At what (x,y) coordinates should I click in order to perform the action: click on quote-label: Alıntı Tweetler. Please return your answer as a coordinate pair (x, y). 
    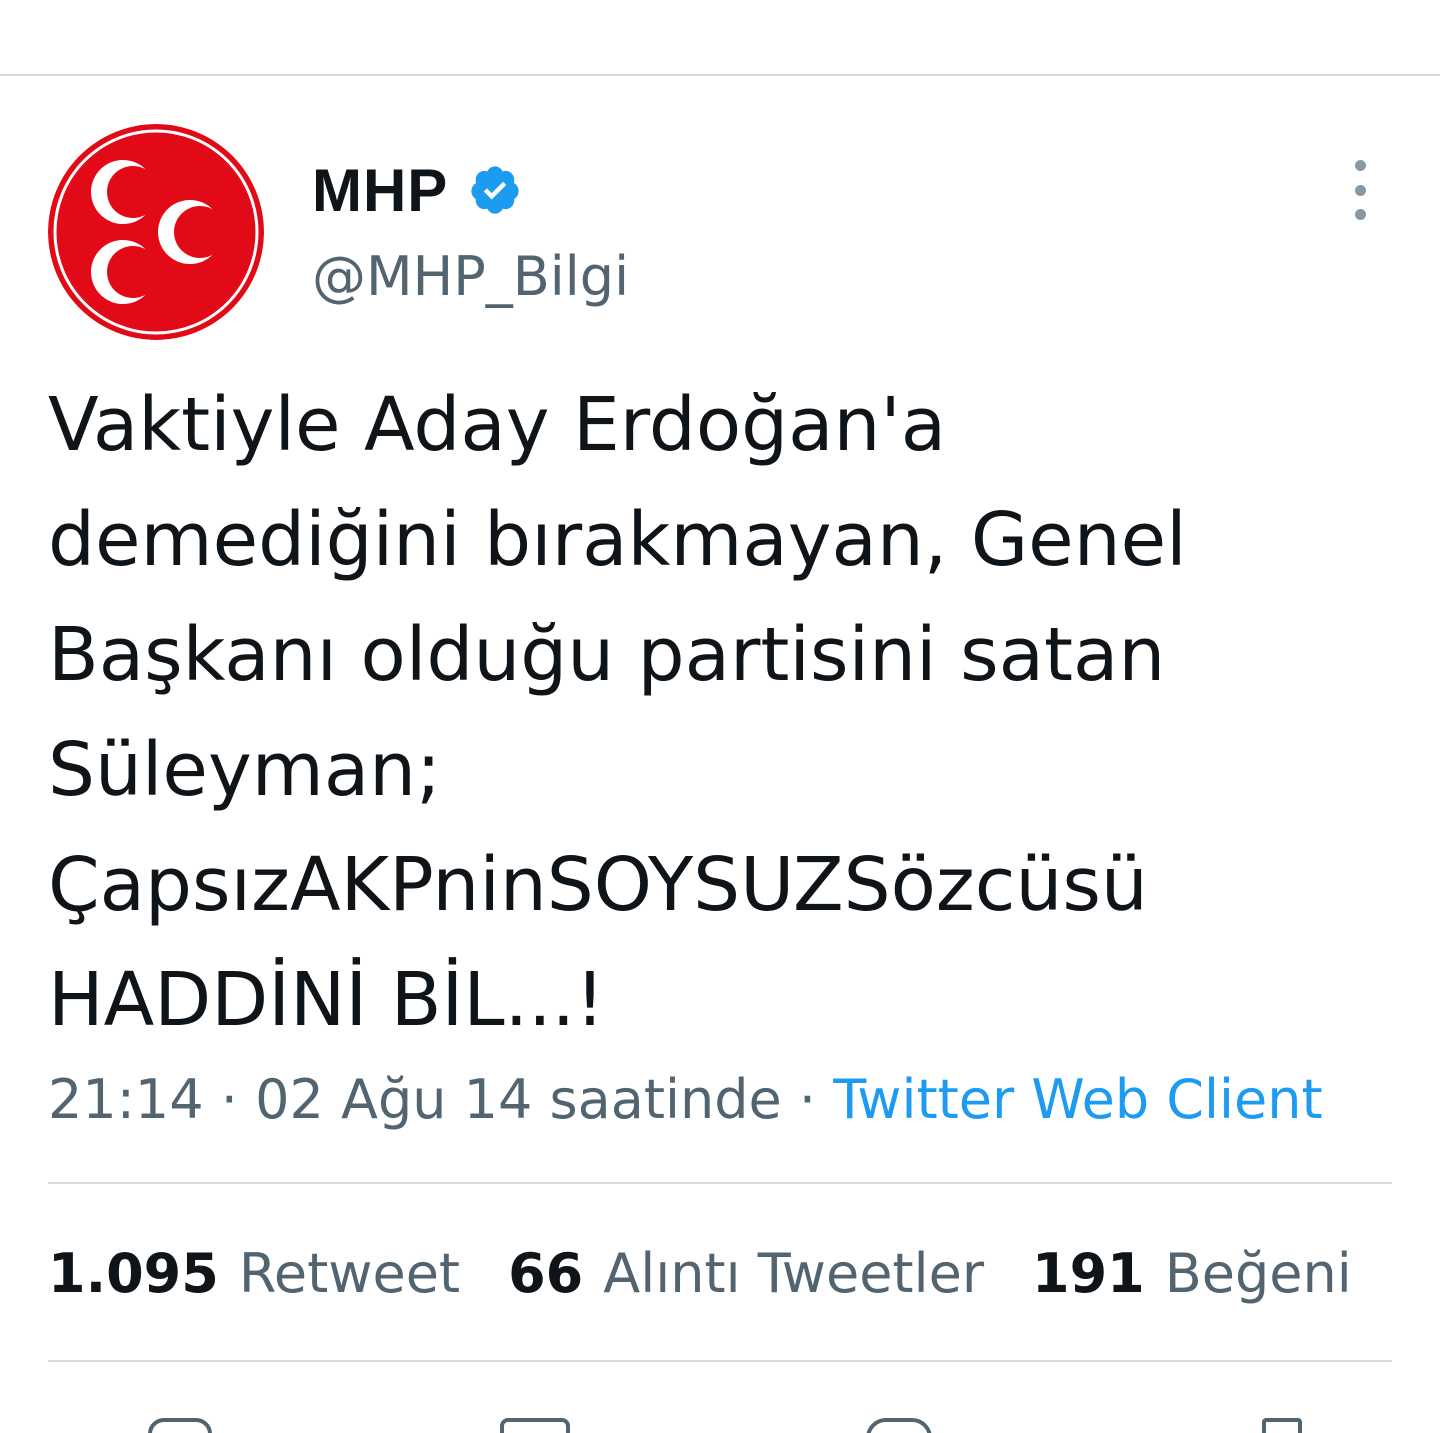
    Looking at the image, I should click on (794, 1273).